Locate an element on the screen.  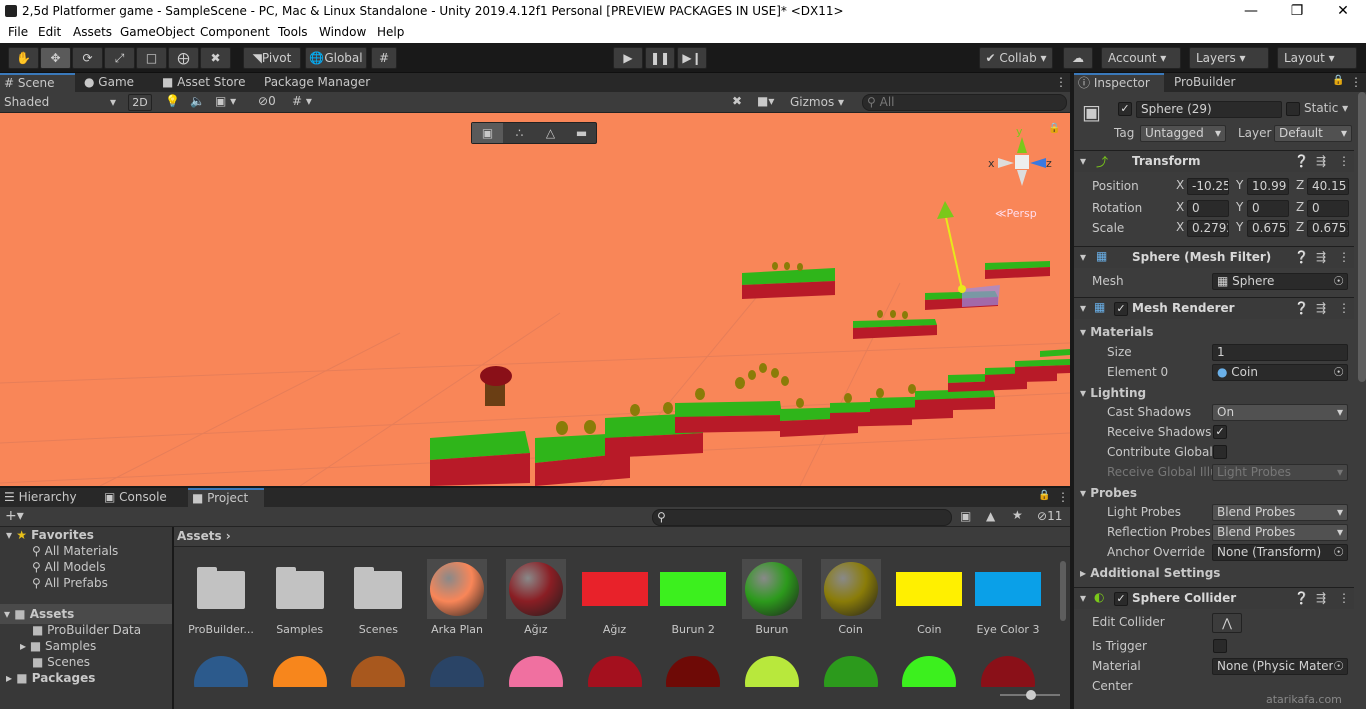
asset-item: Ağız is located at coordinates (536, 599).